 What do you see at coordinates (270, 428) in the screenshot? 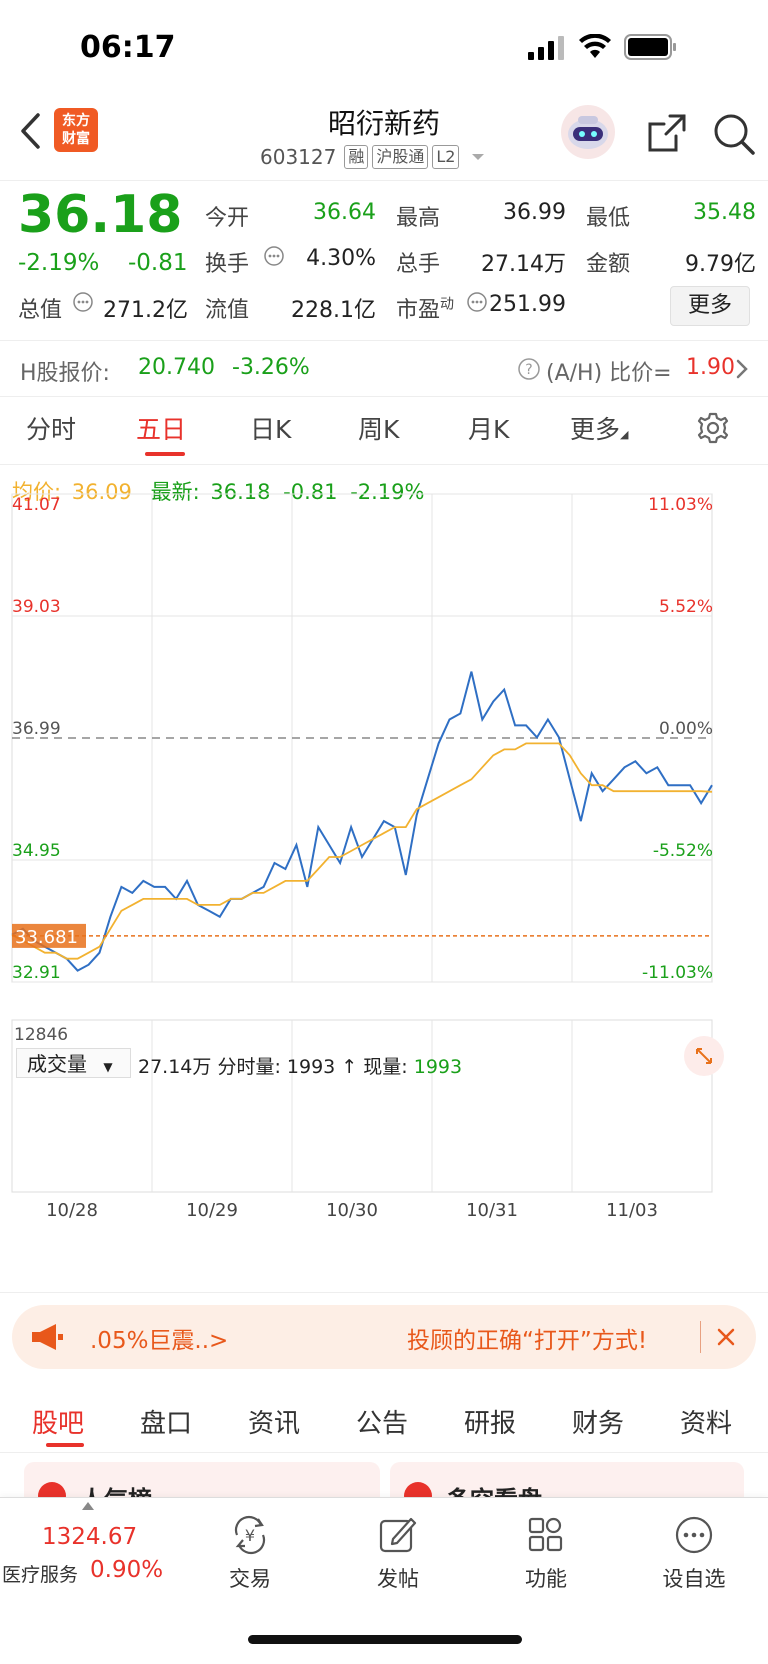
I see `tab-daily-k: 日K` at bounding box center [270, 428].